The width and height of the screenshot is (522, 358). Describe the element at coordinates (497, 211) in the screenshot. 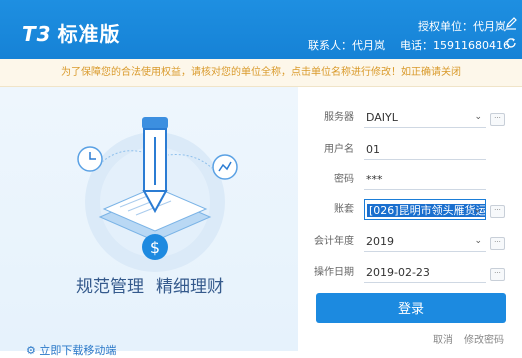

I see `account-more-button: ···` at that location.